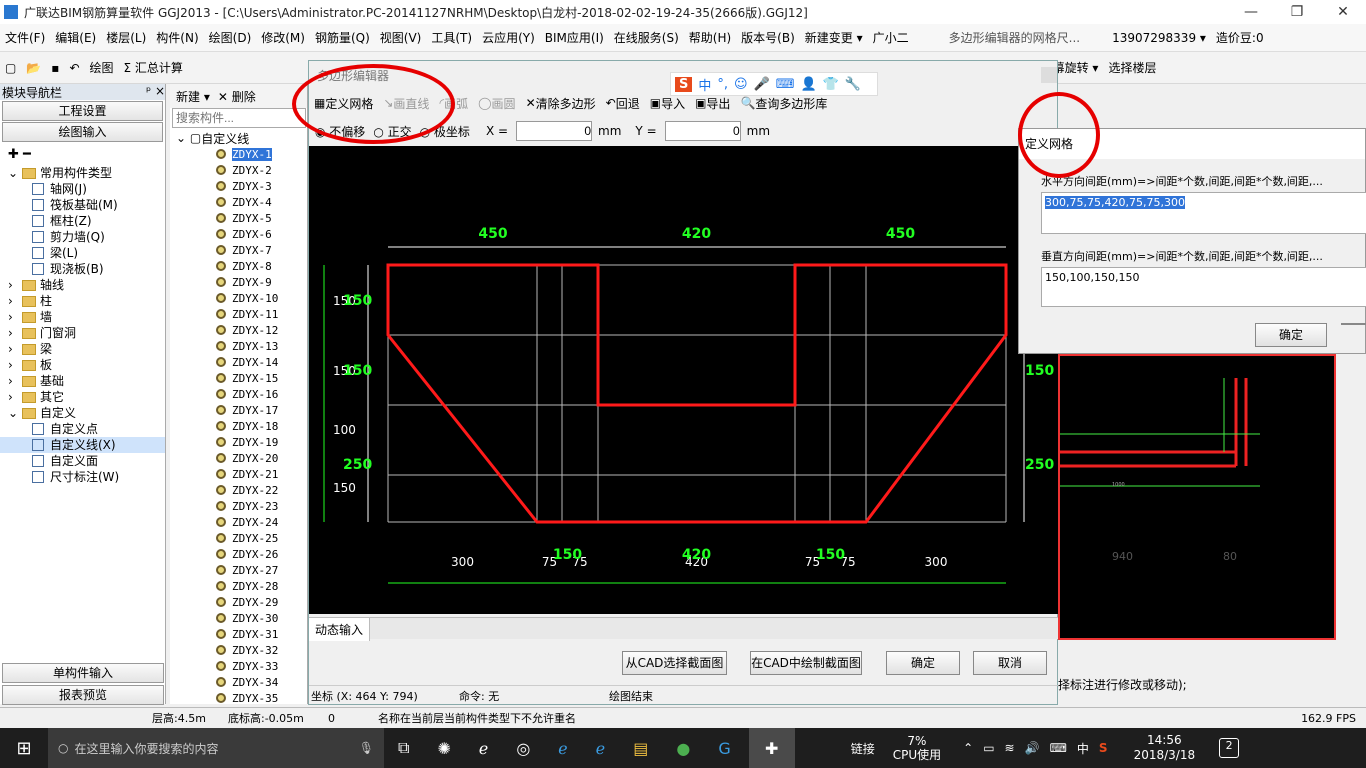 The height and width of the screenshot is (768, 1366). What do you see at coordinates (82, 221) in the screenshot?
I see `nav-tree-item: 框柱(Z)` at bounding box center [82, 221].